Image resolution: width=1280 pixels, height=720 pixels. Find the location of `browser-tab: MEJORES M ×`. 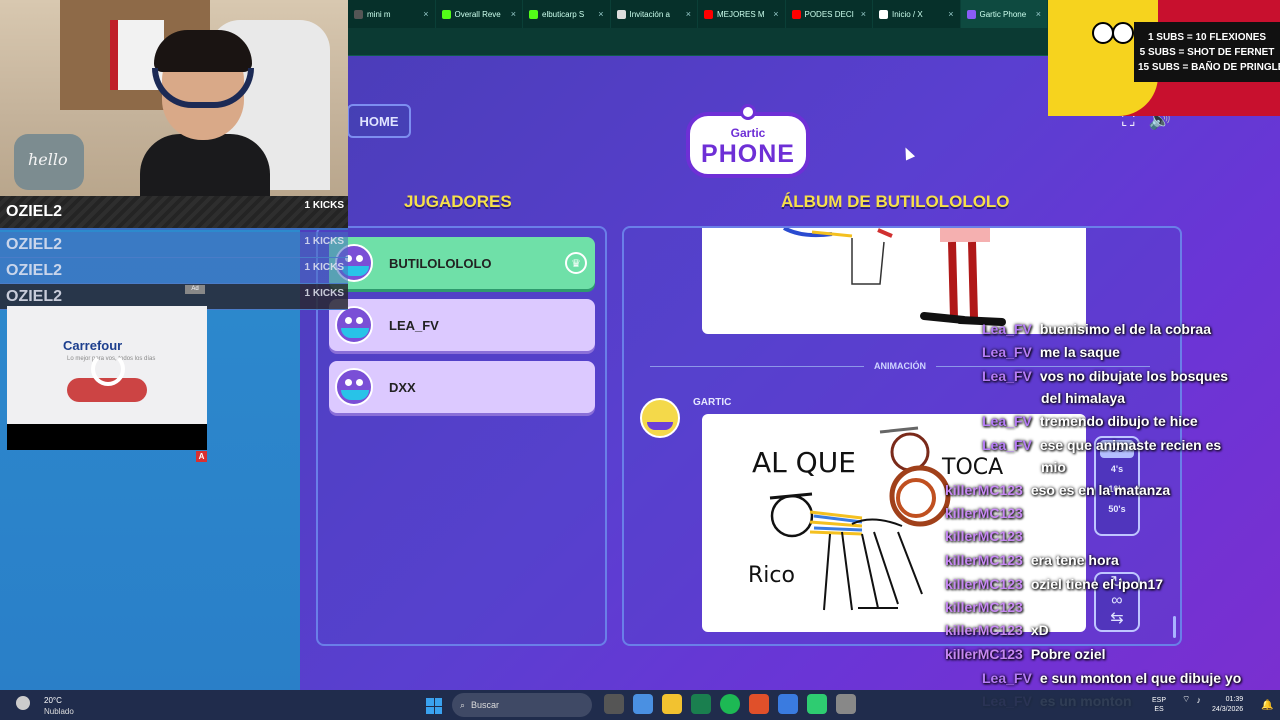

browser-tab: MEJORES M × is located at coordinates (742, 14).